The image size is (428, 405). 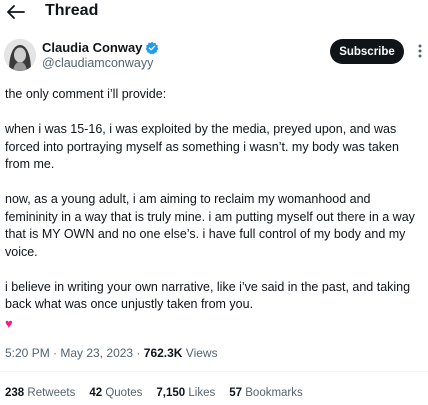 I want to click on bookmarks-count: 57, so click(x=236, y=393).